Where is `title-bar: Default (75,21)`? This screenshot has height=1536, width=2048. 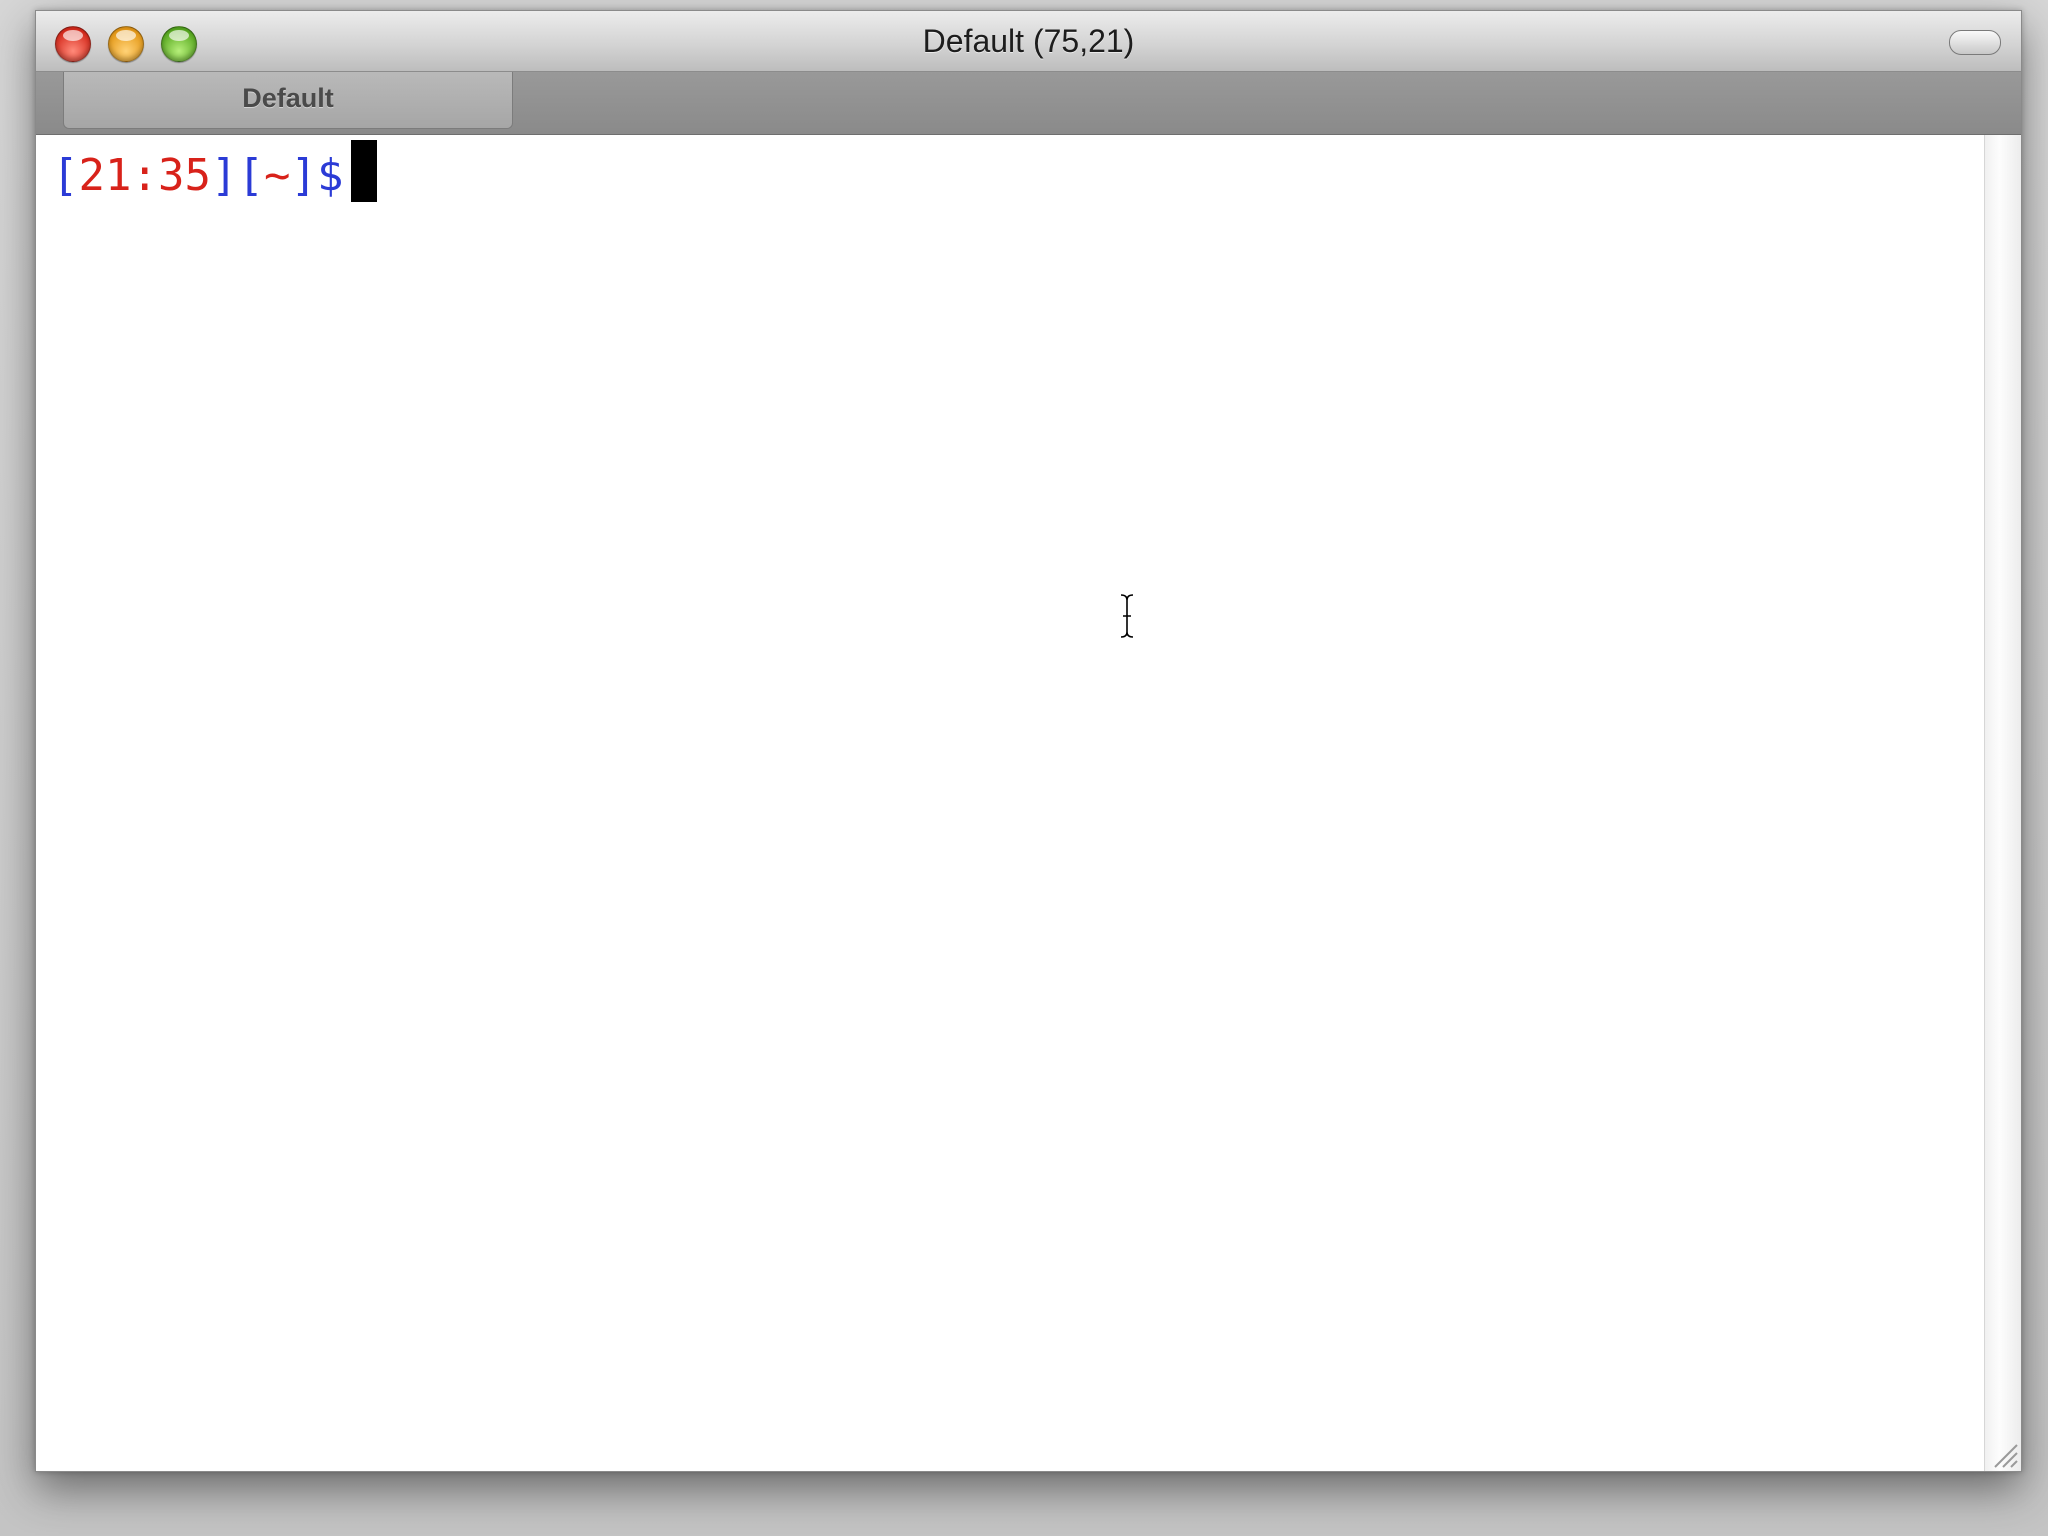
title-bar: Default (75,21) is located at coordinates (1028, 41).